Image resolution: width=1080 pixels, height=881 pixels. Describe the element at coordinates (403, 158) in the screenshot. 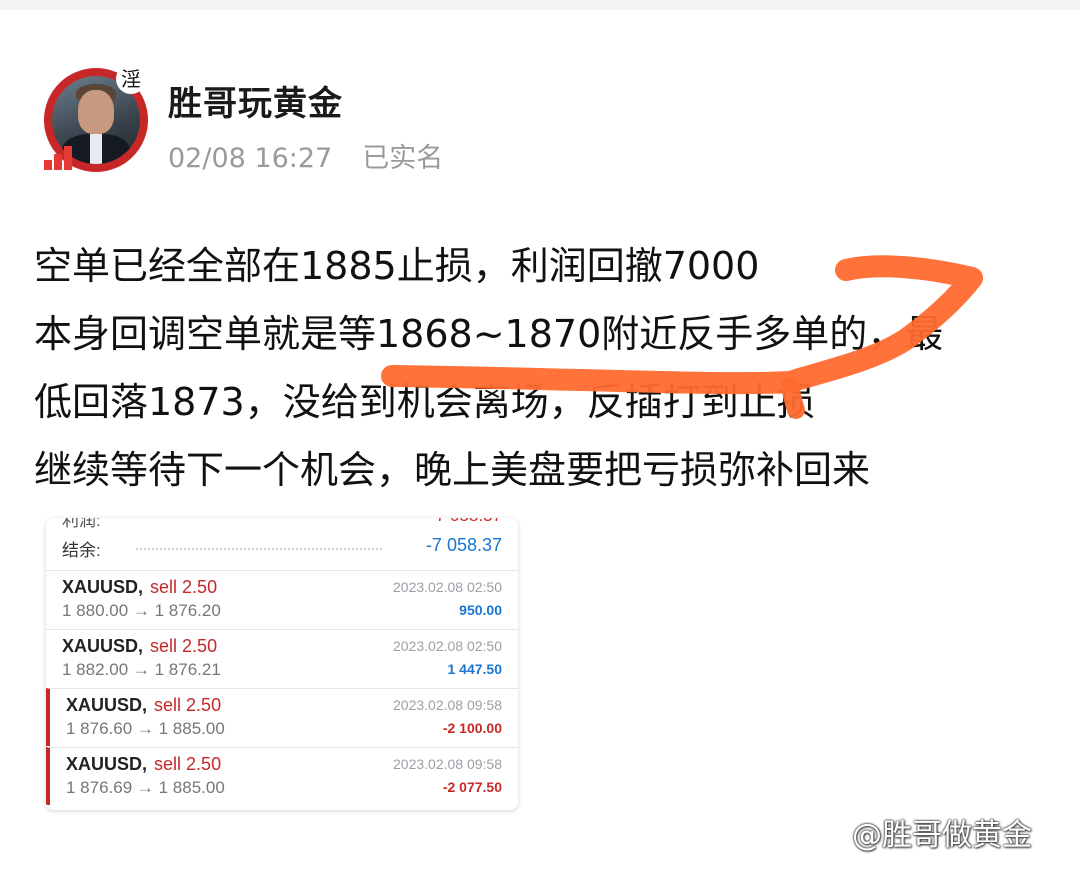

I see `verified-label: 已实名` at that location.